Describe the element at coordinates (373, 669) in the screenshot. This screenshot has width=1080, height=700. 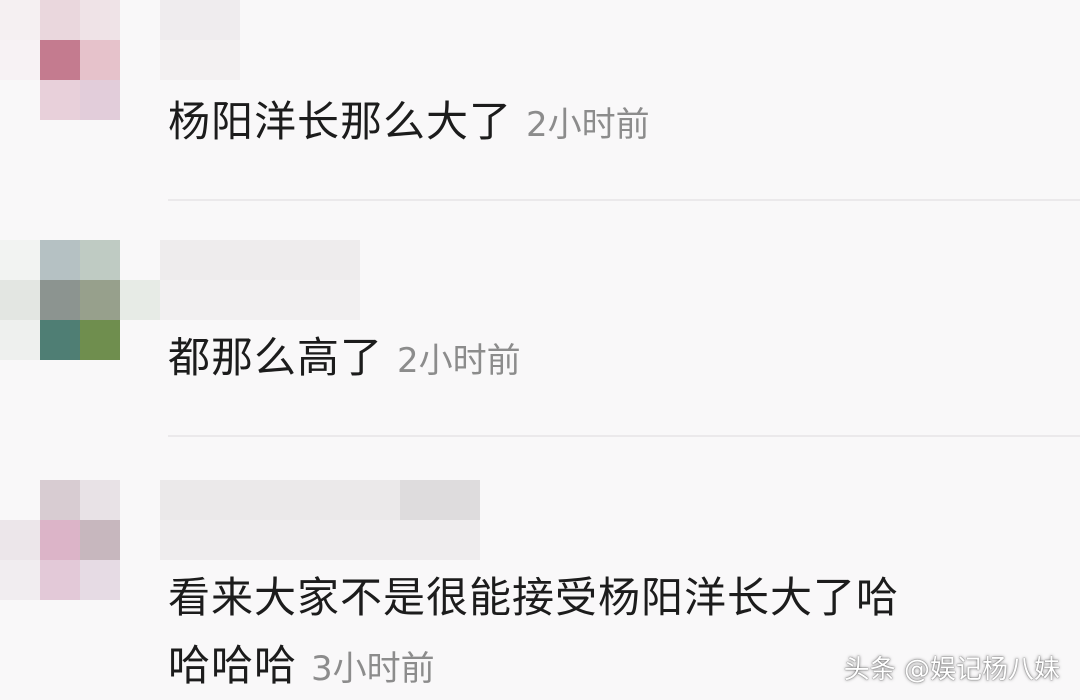
I see `comment-timestamp: 3小时前` at that location.